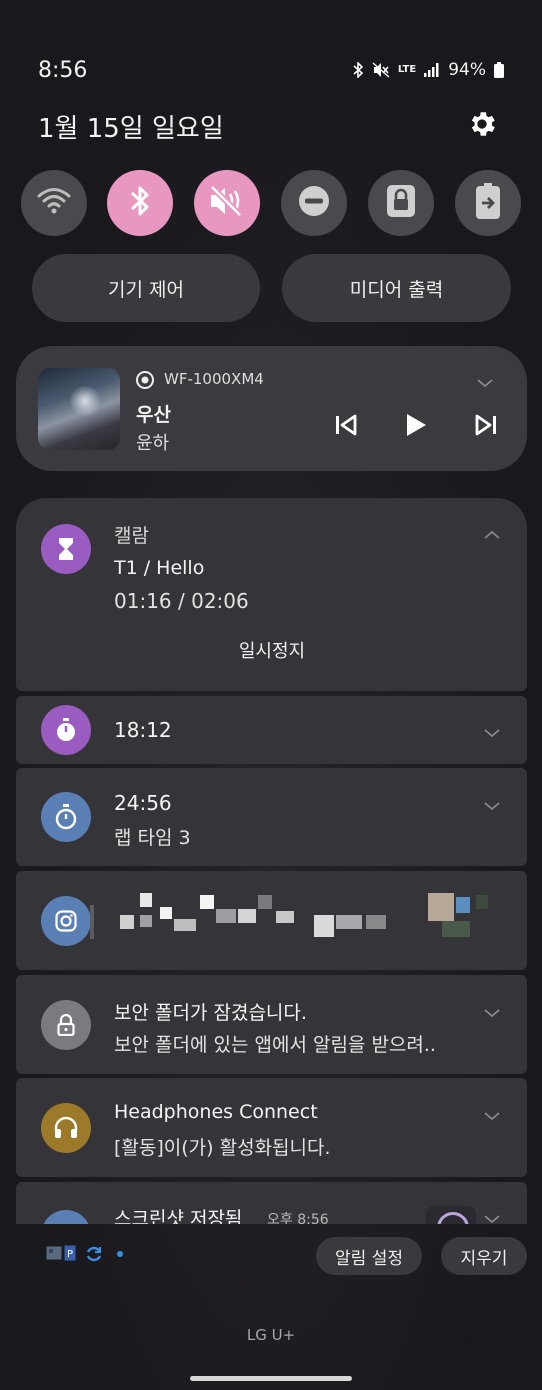 Image resolution: width=542 pixels, height=1390 pixels. What do you see at coordinates (298, 1218) in the screenshot?
I see `screenshot-time: 오후 8:56` at bounding box center [298, 1218].